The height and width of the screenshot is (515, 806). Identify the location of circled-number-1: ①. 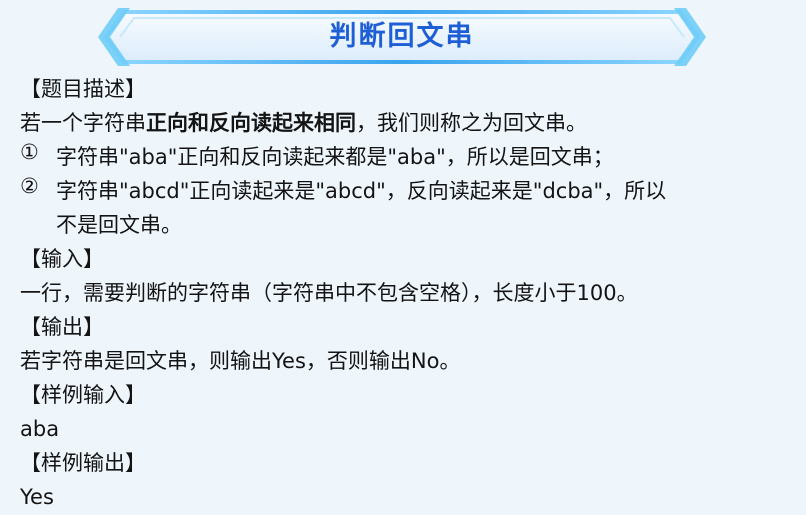
(29, 152).